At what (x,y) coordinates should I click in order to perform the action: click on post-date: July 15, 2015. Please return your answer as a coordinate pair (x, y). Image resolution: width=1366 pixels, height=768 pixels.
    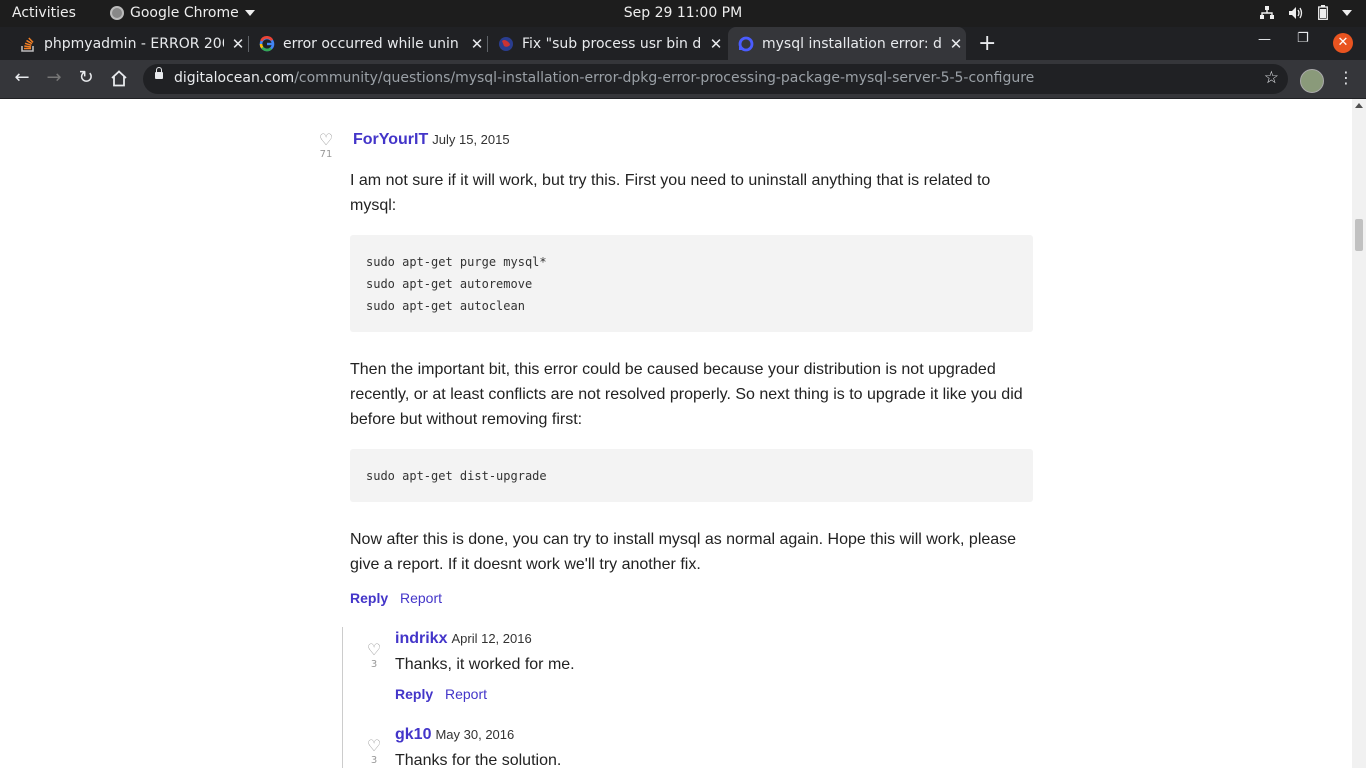
    Looking at the image, I should click on (471, 139).